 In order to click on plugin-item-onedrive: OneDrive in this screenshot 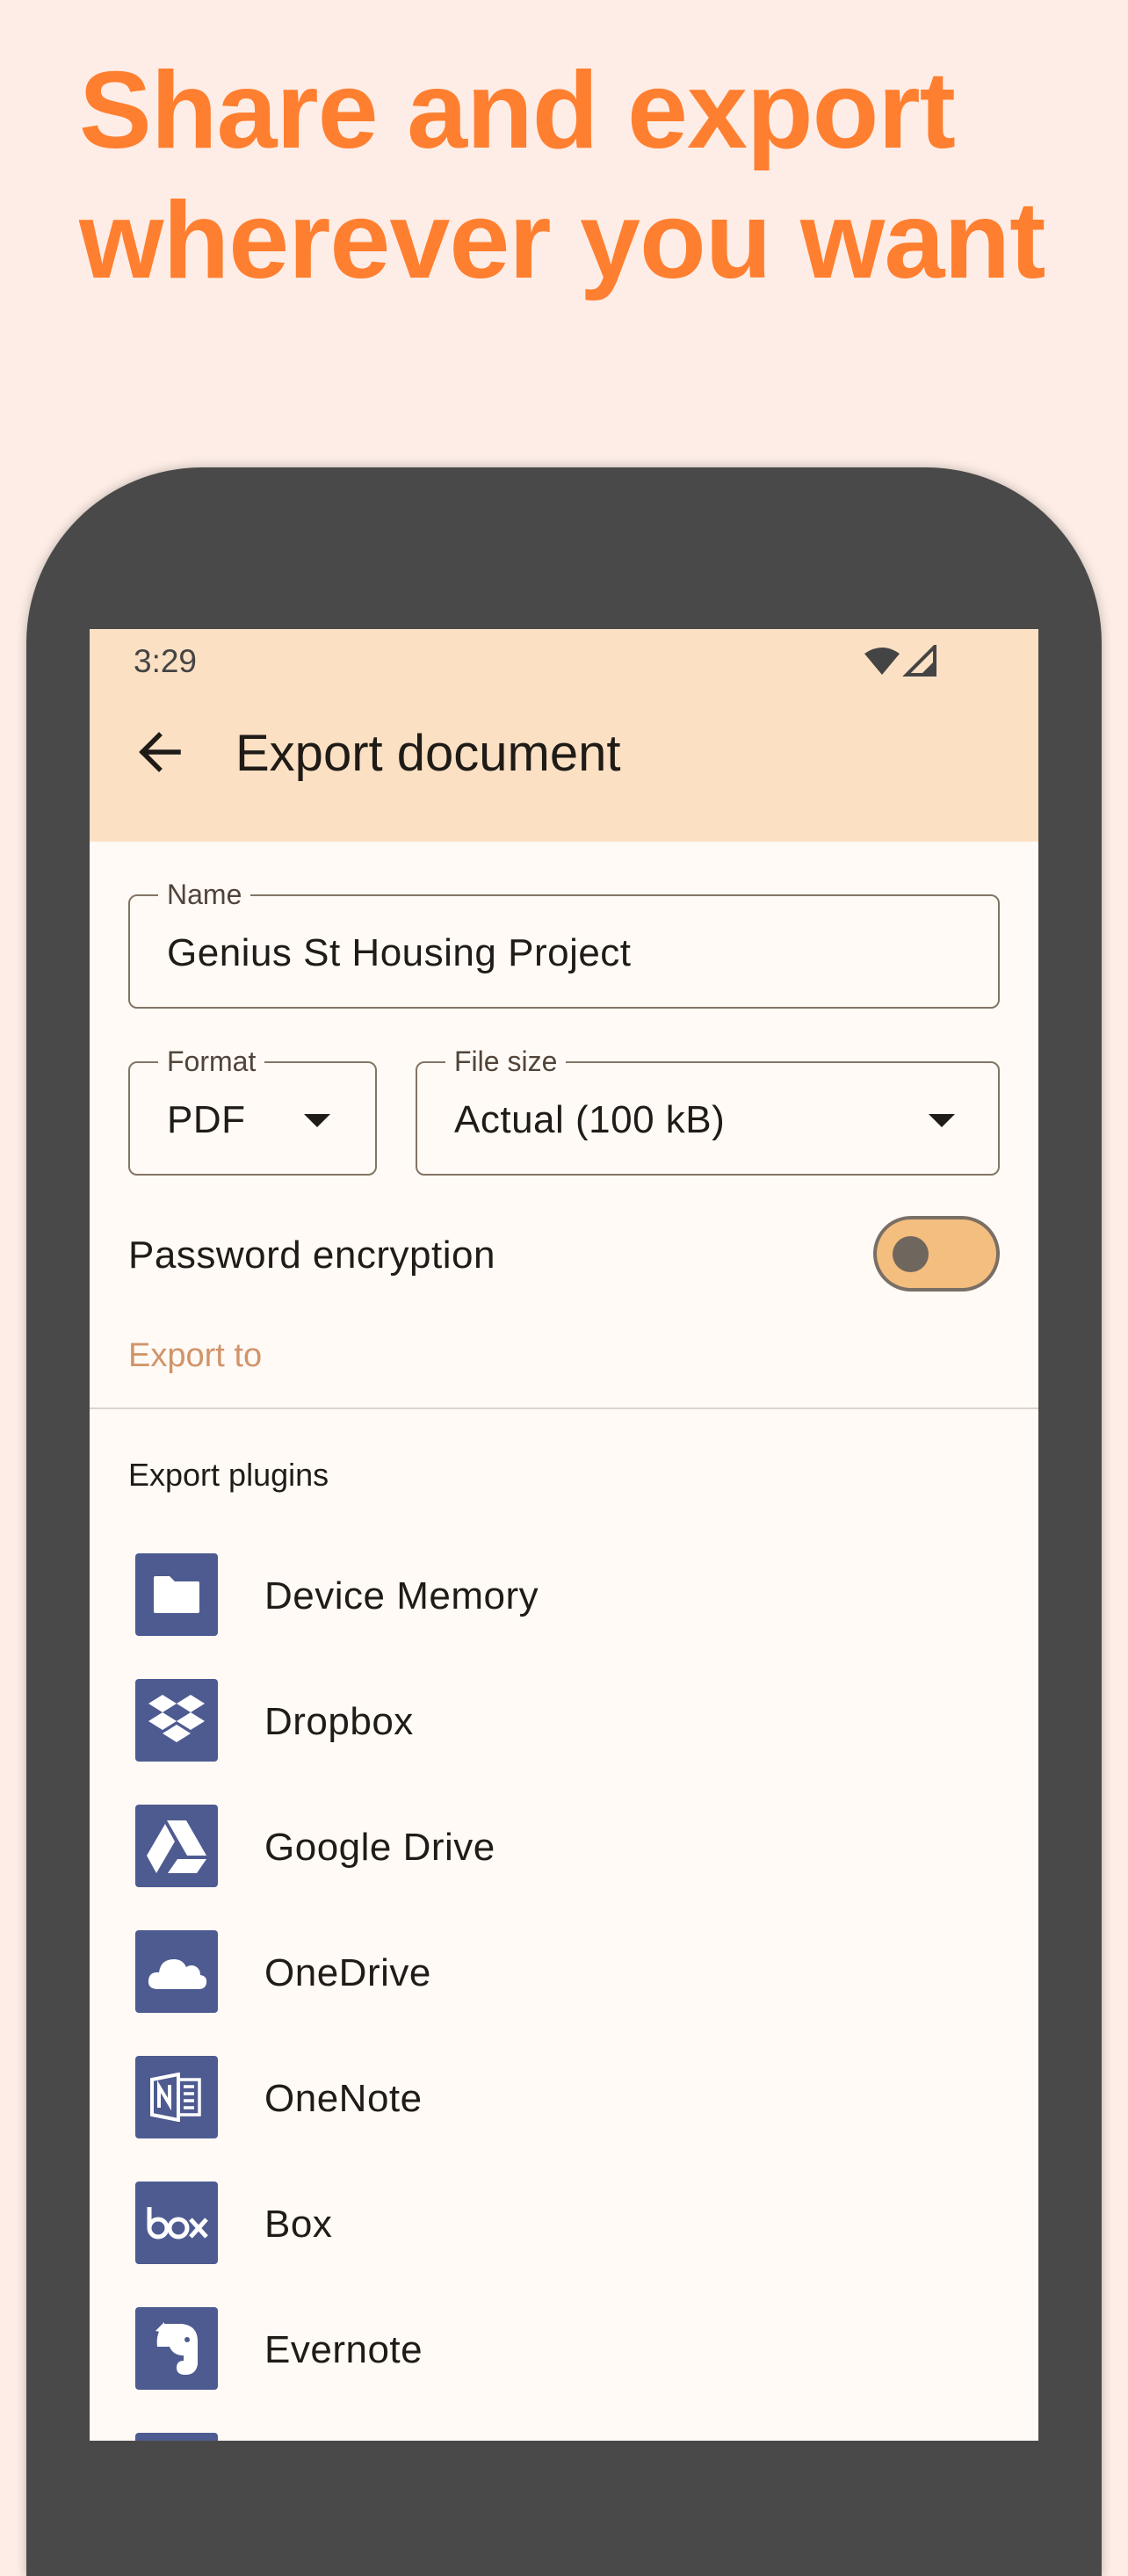, I will do `click(564, 1993)`.